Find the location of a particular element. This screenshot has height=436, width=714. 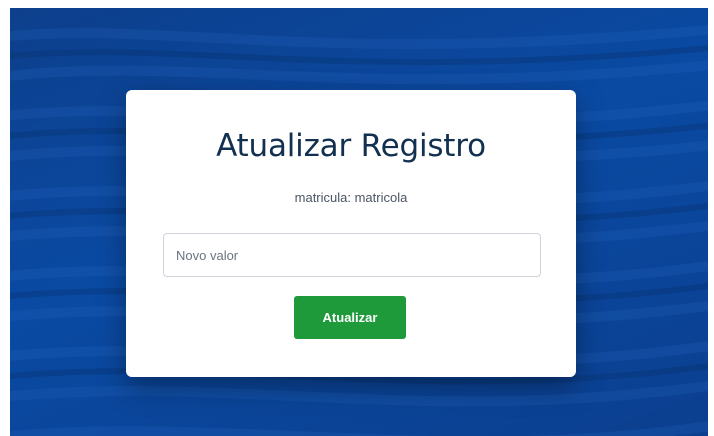

record-identifier-text: matricula: matricola is located at coordinates (351, 197).